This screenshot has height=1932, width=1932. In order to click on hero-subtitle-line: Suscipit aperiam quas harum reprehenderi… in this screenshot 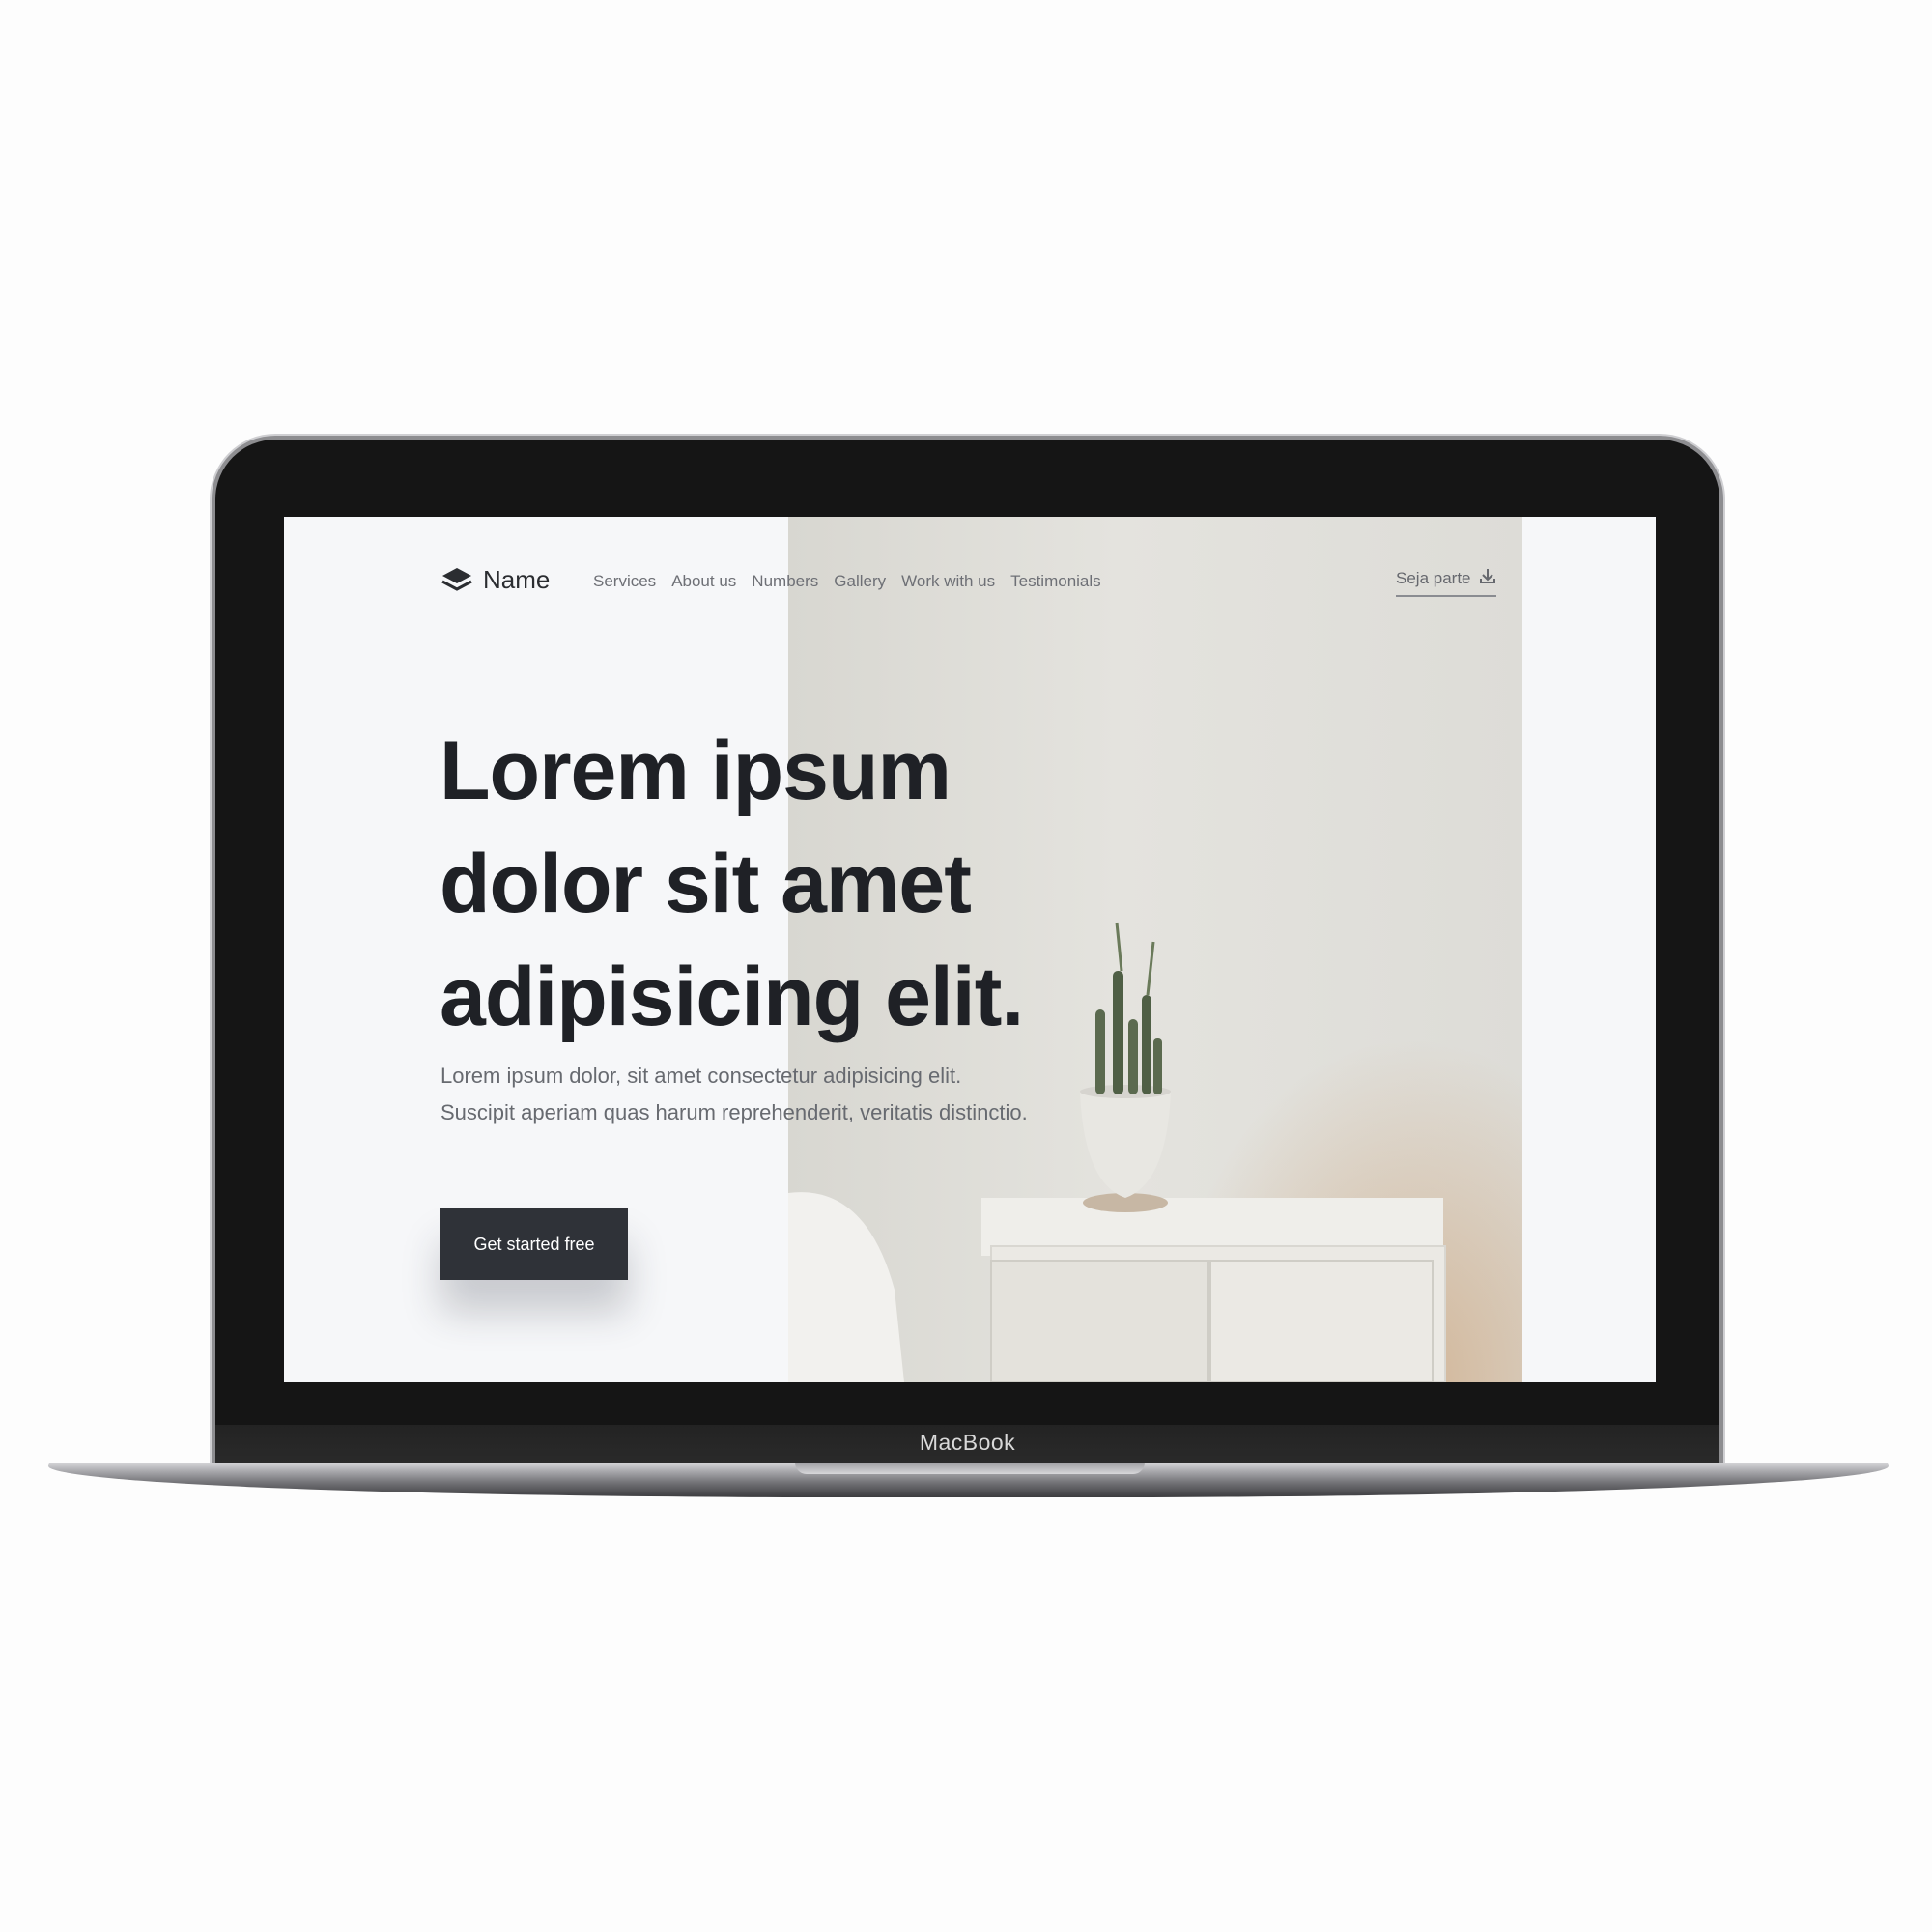, I will do `click(734, 1112)`.